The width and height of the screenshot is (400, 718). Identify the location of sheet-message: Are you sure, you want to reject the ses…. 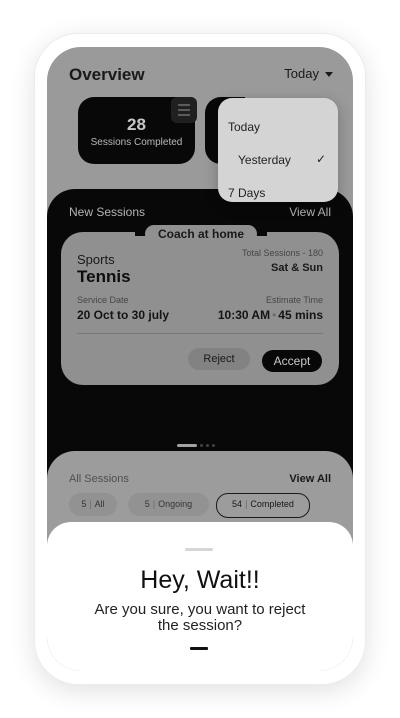
(200, 617).